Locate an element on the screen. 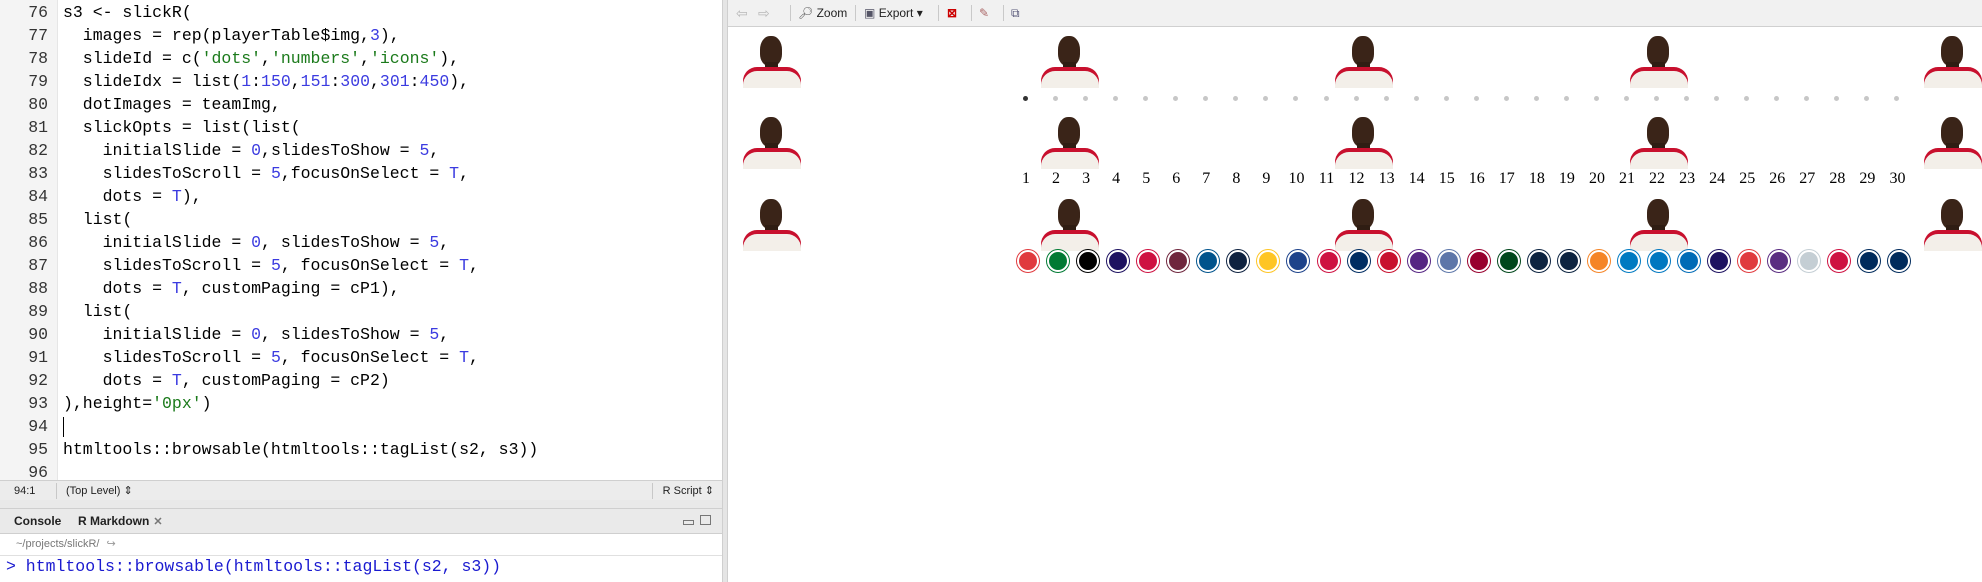 The width and height of the screenshot is (1982, 582). page-number: 6 is located at coordinates (1176, 179).